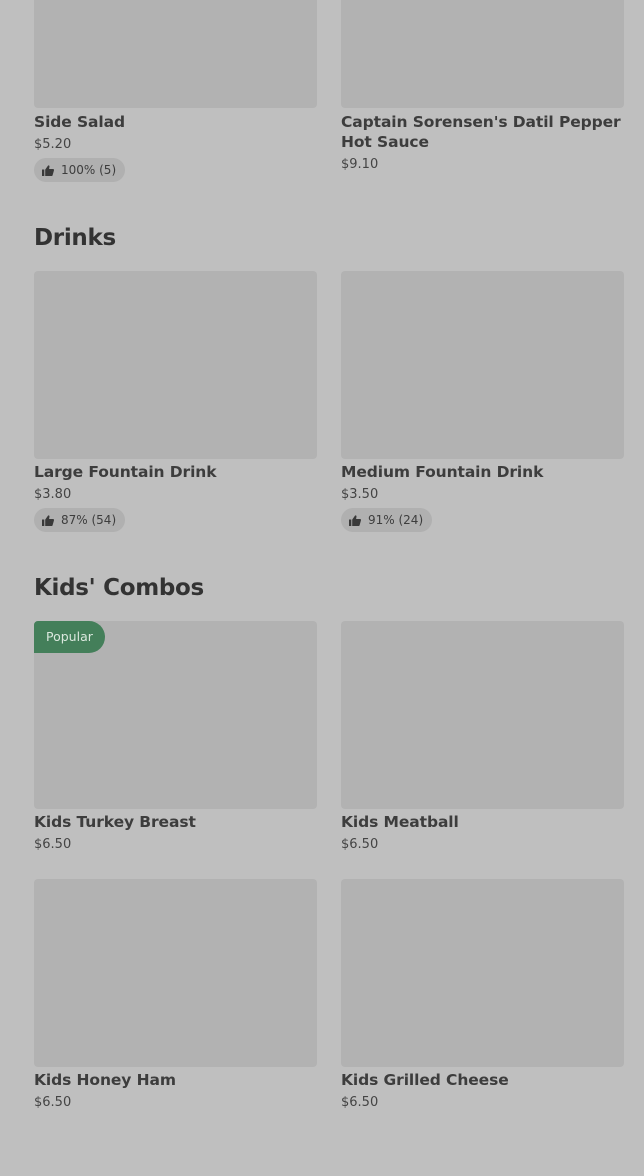  What do you see at coordinates (75, 238) in the screenshot?
I see `section-title-drinks: Drinks` at bounding box center [75, 238].